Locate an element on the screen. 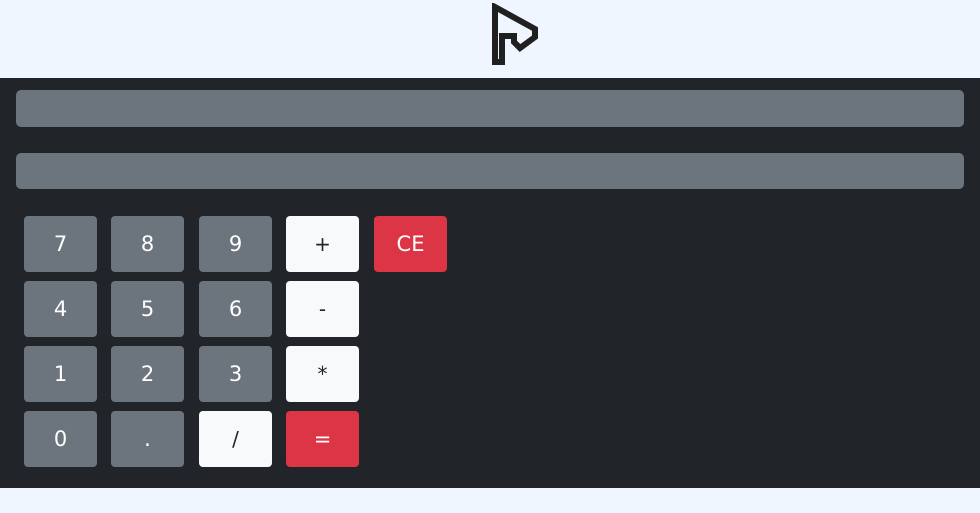  key-9-button: 9 is located at coordinates (235, 244).